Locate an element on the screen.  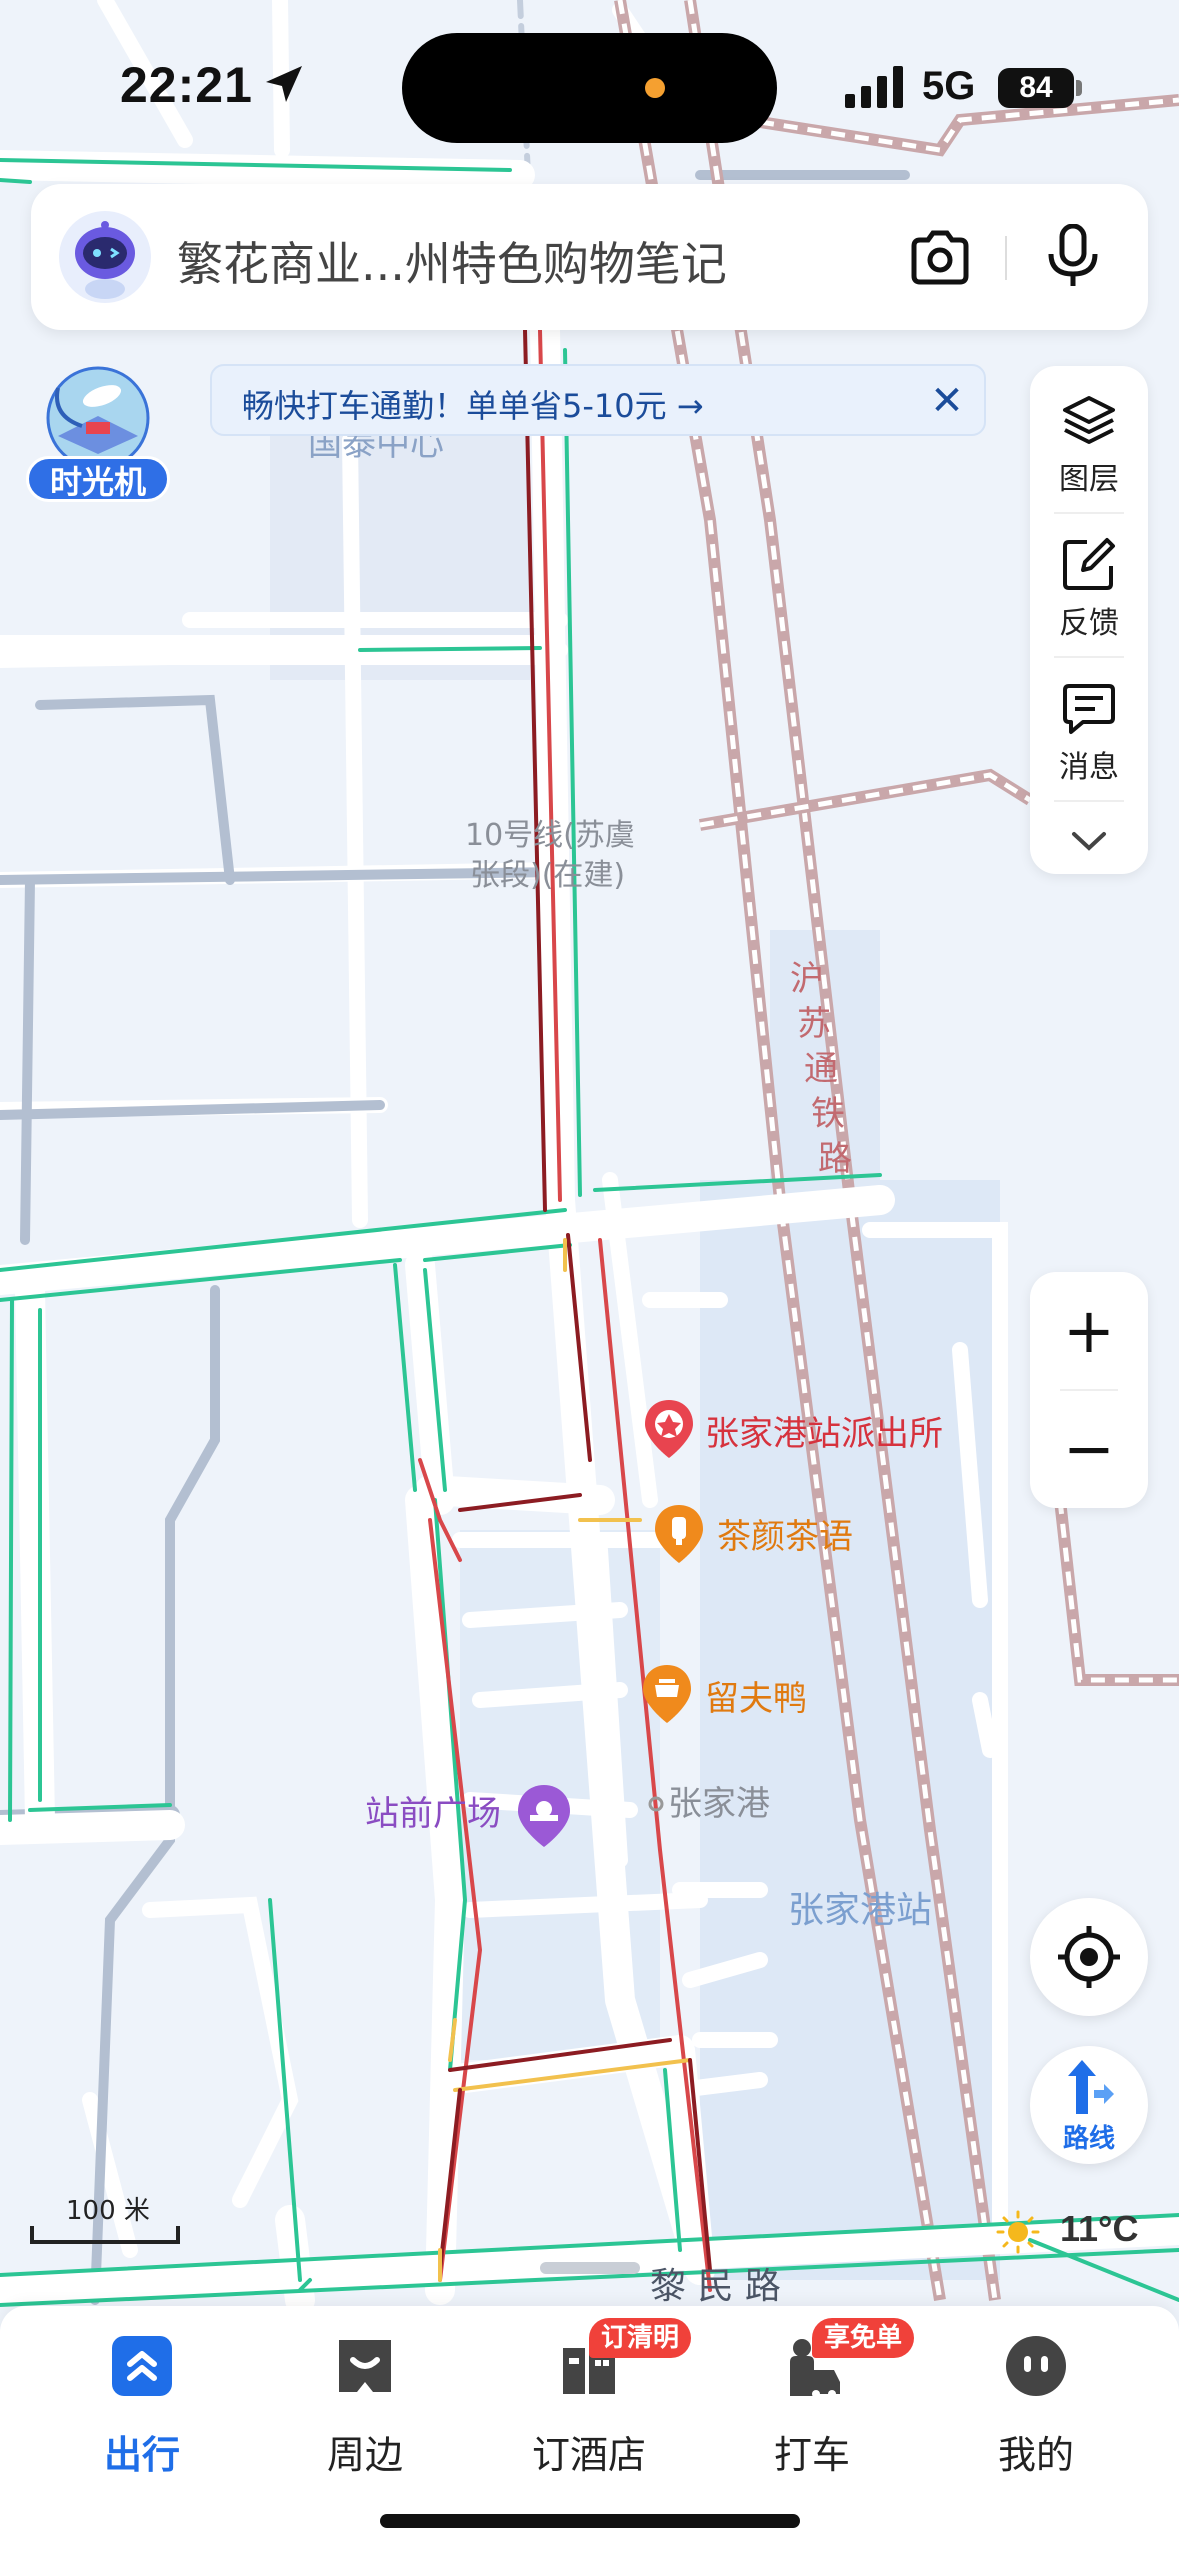
time-machine-icon is located at coordinates (98, 418).